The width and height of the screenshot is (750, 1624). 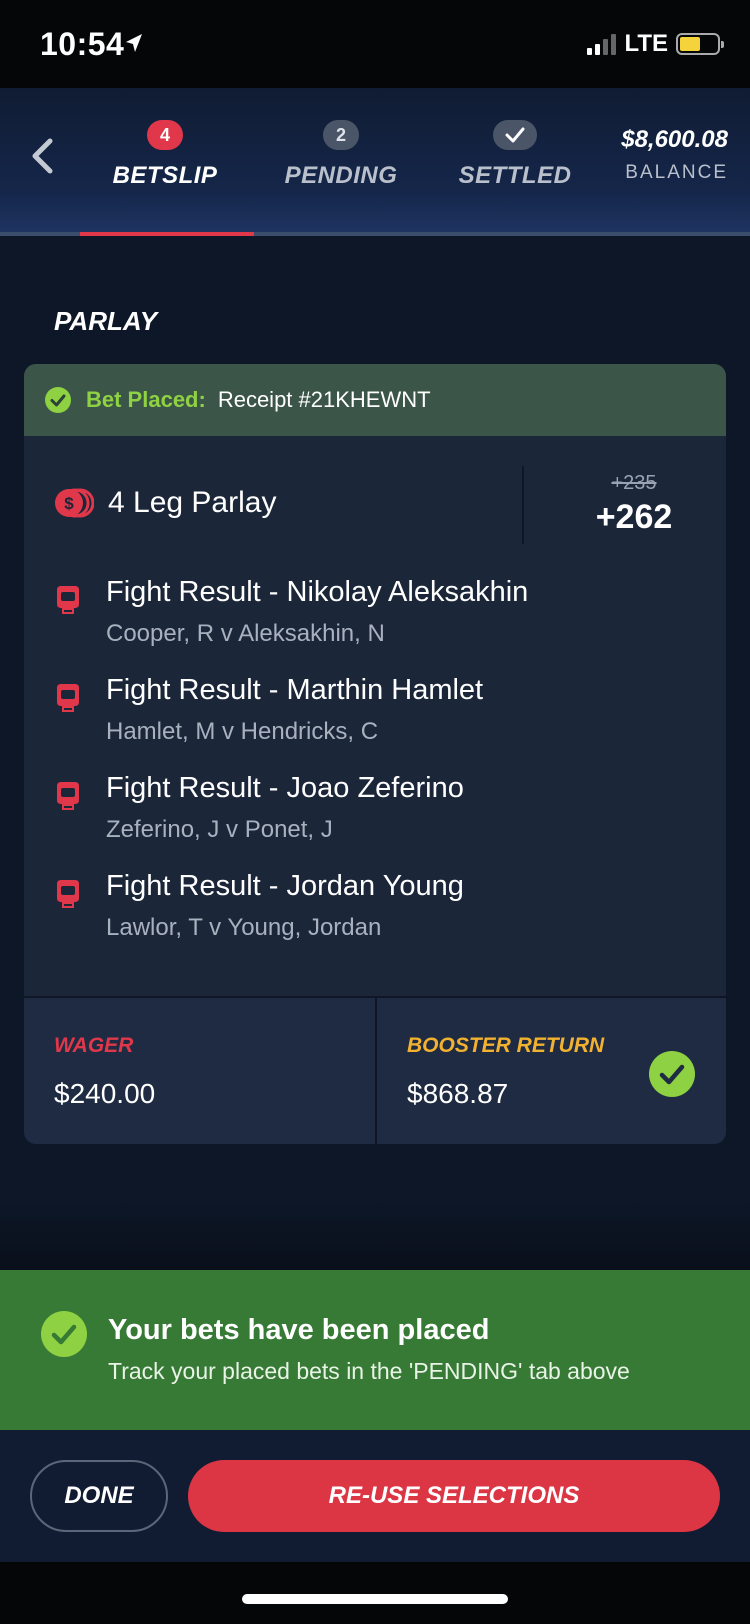 What do you see at coordinates (506, 1045) in the screenshot?
I see `booster-return-label: BOOSTER RETURN` at bounding box center [506, 1045].